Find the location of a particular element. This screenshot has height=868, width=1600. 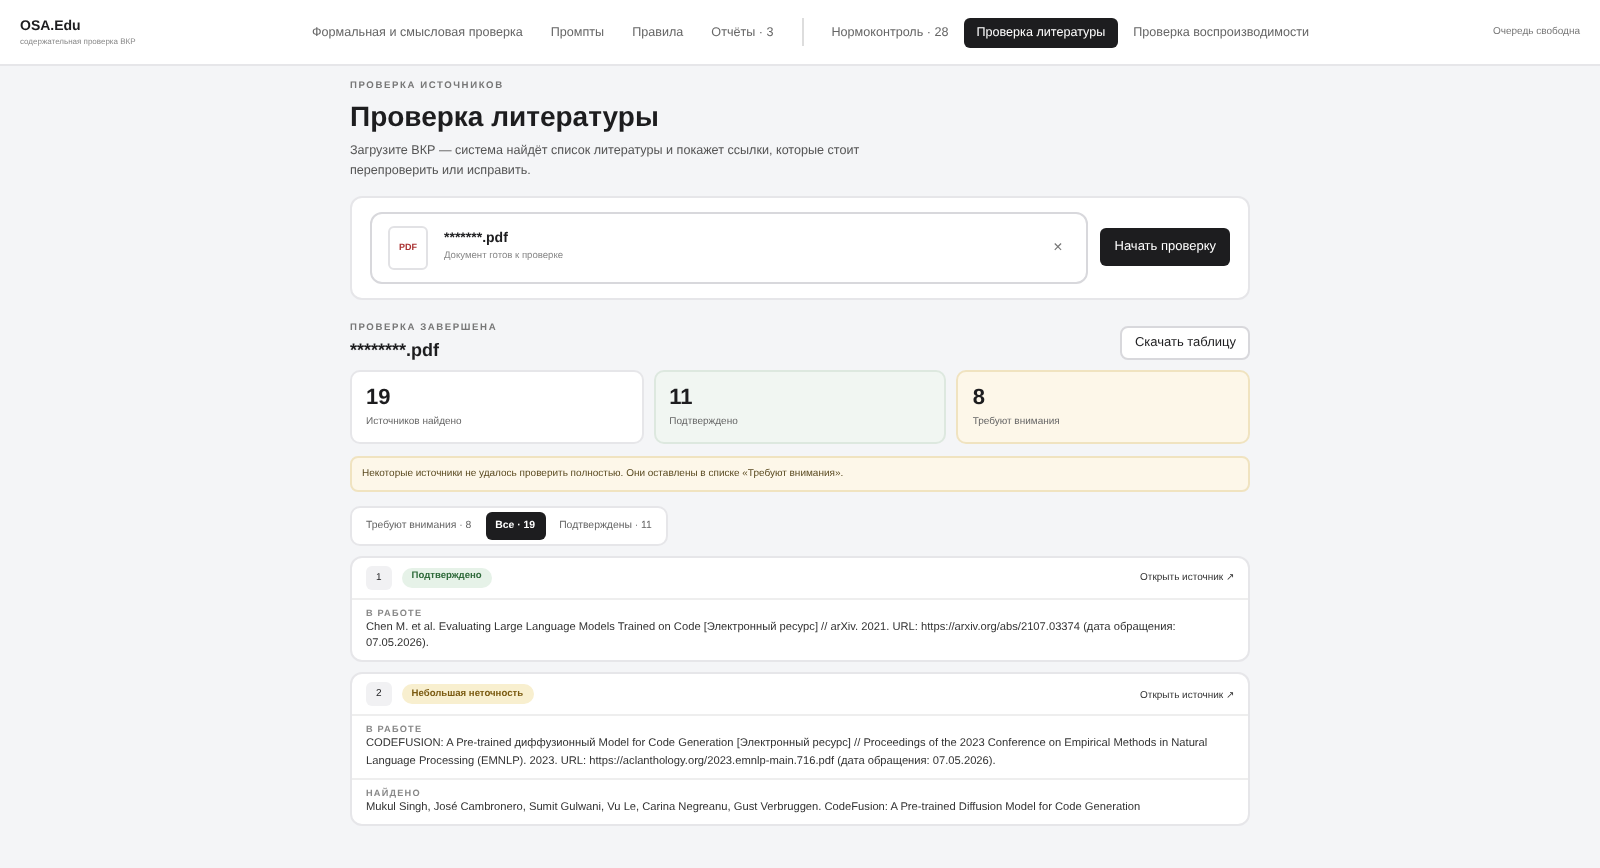

stat-value: 11 is located at coordinates (682, 397).